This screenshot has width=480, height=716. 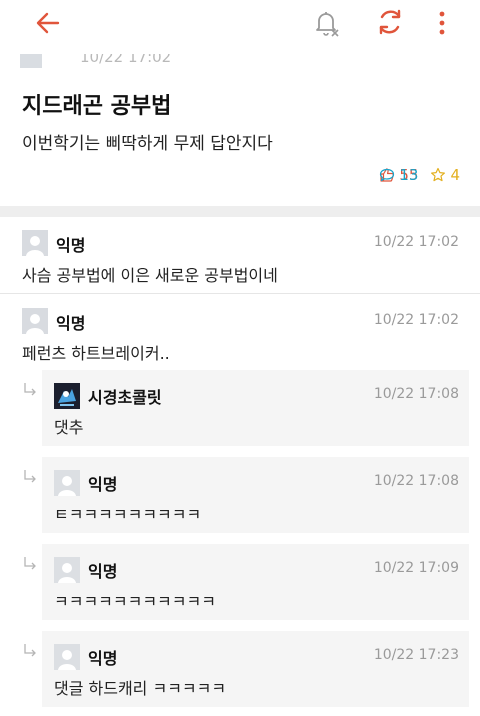 I want to click on reply: 익명 10/22 17:08 ㅌㅋㅋㅋㅋㅋㅋㅋㅋㅋ, so click(x=255, y=495).